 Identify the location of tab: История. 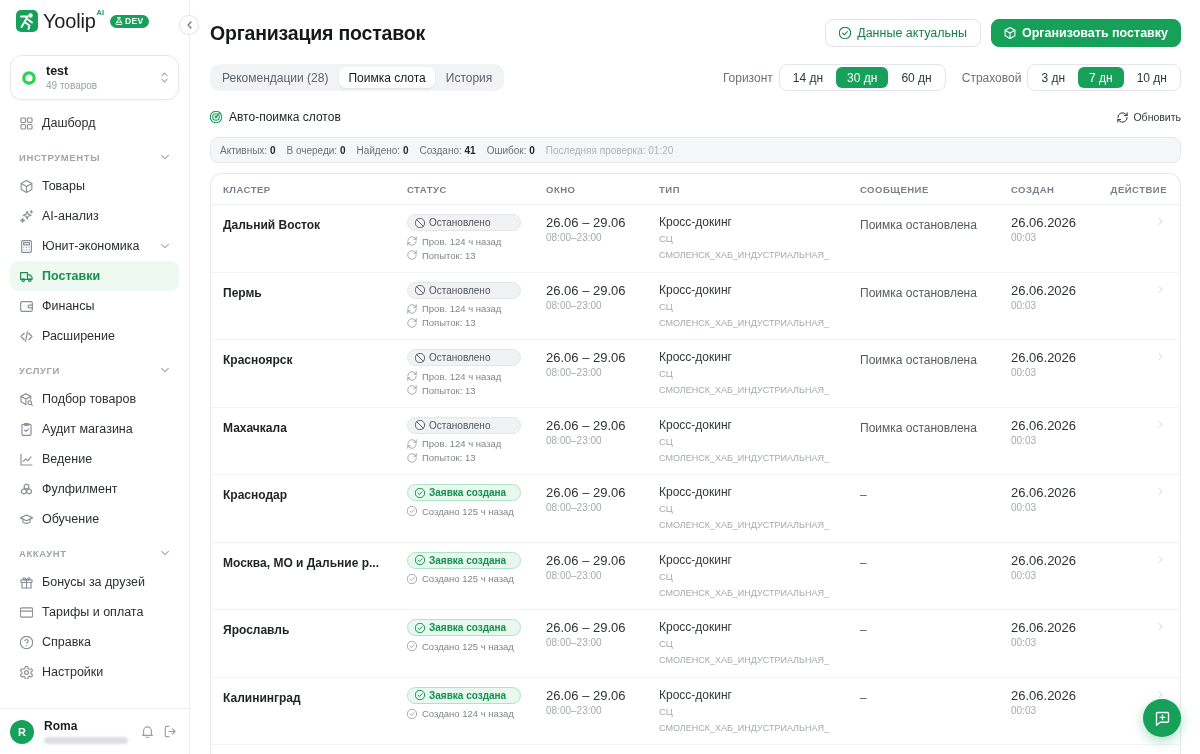
(469, 77).